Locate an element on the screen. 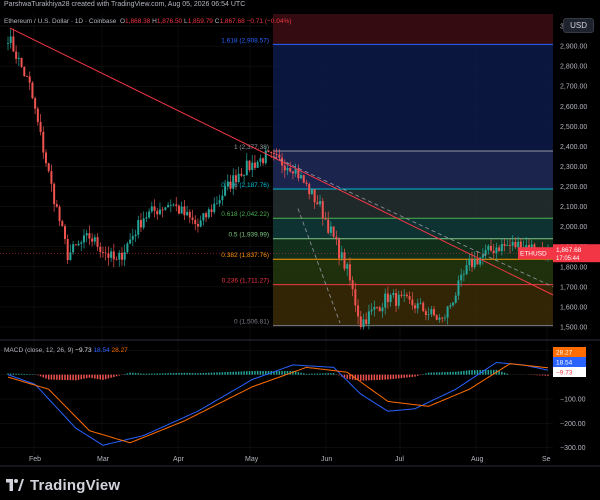 The width and height of the screenshot is (600, 500). price-axis-label: 2,300.00 is located at coordinates (573, 167).